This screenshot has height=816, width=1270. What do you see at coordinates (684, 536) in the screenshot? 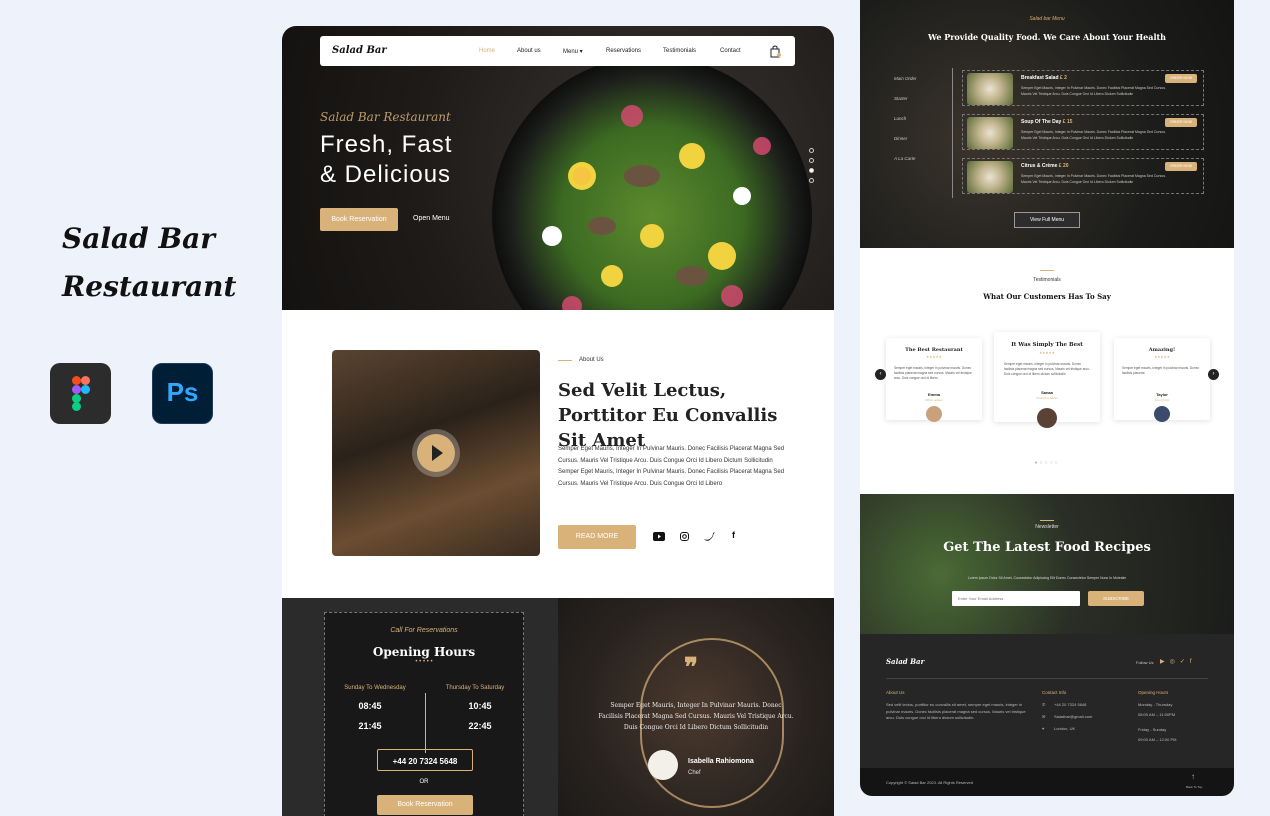
I see `instagram-icon` at bounding box center [684, 536].